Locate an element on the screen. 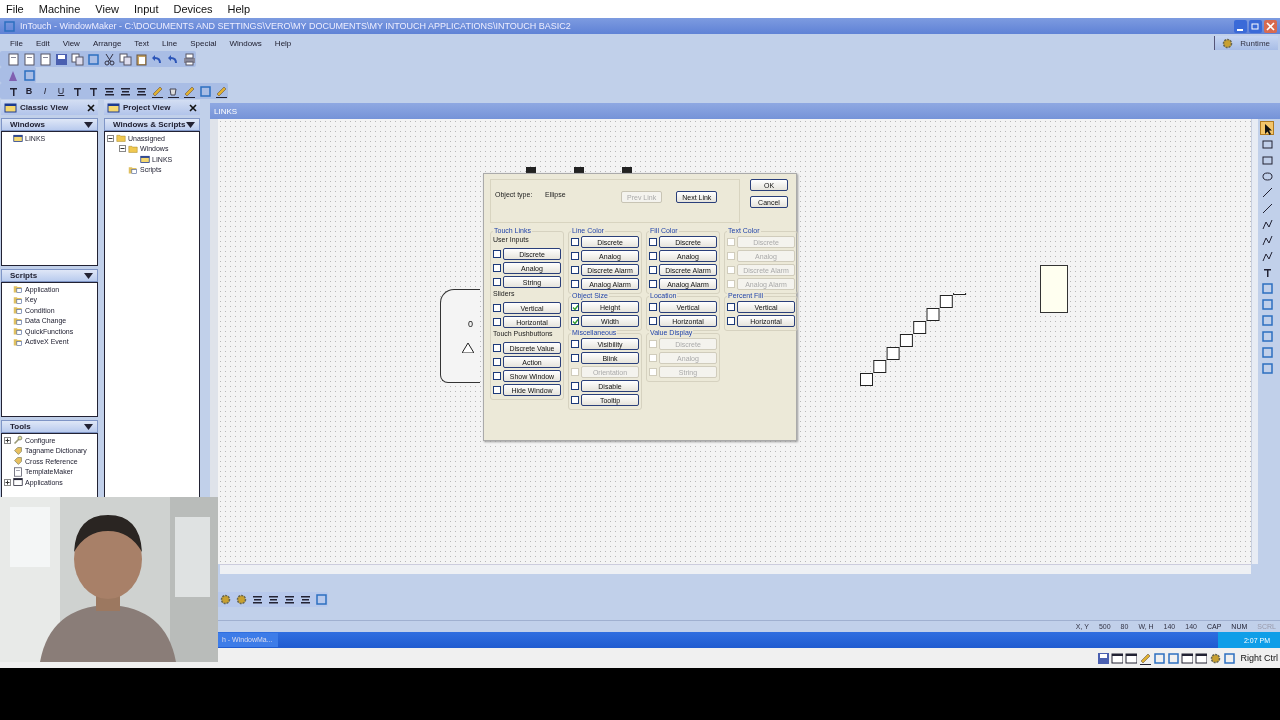  menu-item: Devices is located at coordinates (193, 9).